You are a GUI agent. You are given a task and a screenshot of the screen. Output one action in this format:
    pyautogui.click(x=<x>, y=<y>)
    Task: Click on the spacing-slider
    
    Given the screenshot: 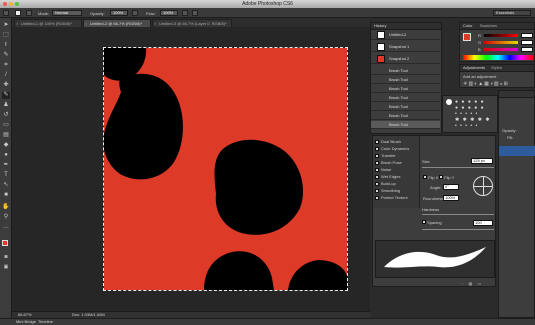 What is the action you would take?
    pyautogui.click(x=458, y=229)
    